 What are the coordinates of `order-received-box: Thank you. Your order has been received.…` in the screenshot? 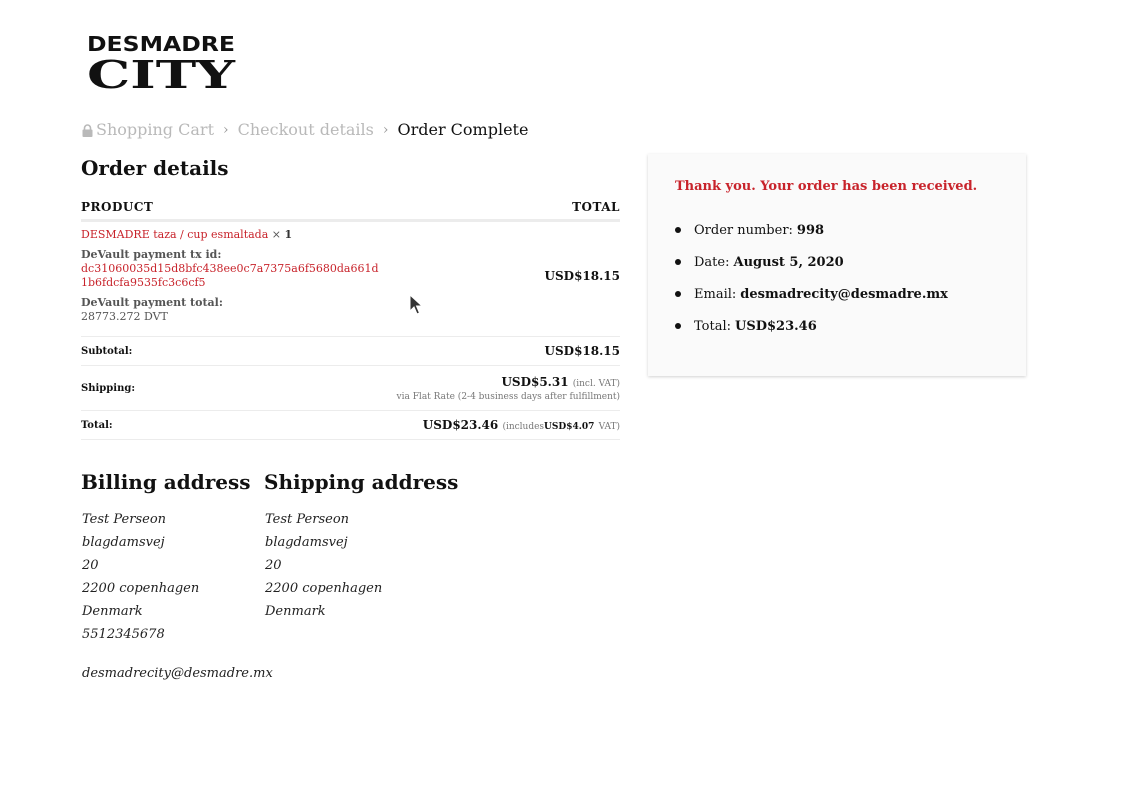 It's located at (837, 265).